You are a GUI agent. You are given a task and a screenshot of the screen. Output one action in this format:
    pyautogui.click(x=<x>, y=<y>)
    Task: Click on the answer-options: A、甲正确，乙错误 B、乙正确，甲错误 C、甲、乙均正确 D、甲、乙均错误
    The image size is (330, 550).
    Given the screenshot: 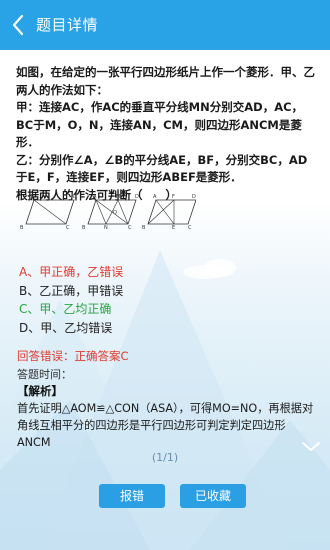 What is the action you would take?
    pyautogui.click(x=71, y=300)
    